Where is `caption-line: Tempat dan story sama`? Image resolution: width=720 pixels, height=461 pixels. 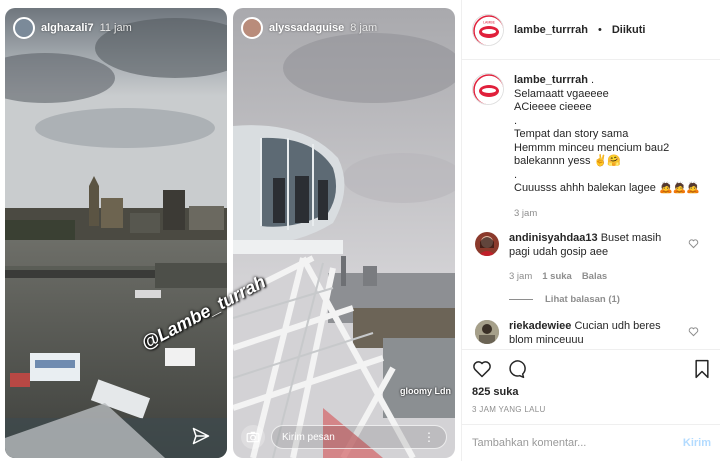 caption-line: Tempat dan story sama is located at coordinates (571, 134).